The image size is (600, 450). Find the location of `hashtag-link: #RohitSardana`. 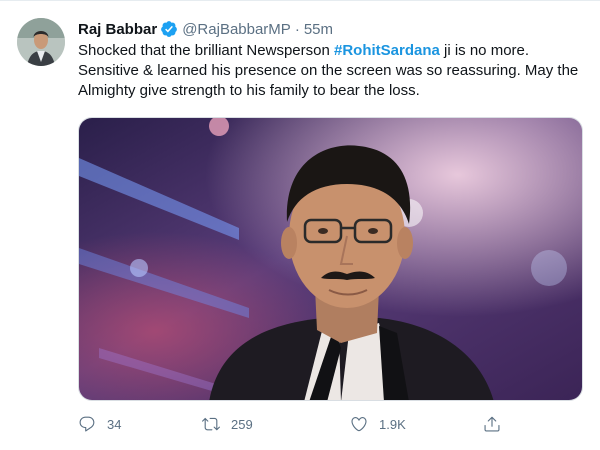

hashtag-link: #RohitSardana is located at coordinates (387, 50).